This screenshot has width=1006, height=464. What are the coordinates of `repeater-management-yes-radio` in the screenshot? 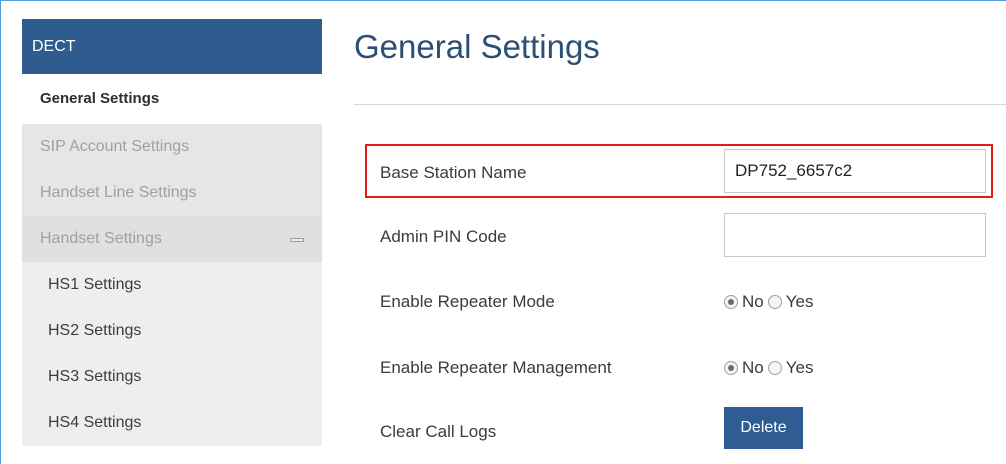 It's located at (774, 368).